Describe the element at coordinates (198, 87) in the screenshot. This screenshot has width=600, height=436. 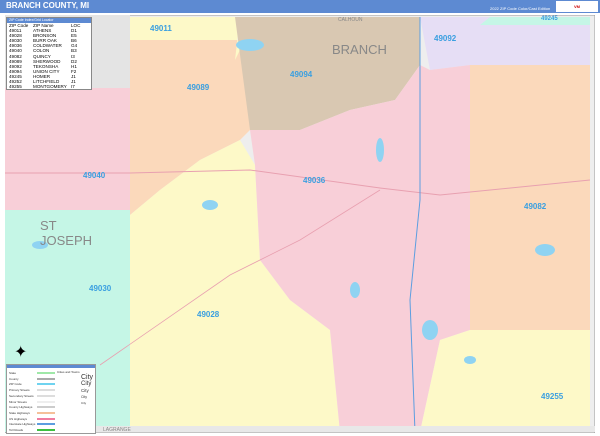
I see `zip-label: 49089` at that location.